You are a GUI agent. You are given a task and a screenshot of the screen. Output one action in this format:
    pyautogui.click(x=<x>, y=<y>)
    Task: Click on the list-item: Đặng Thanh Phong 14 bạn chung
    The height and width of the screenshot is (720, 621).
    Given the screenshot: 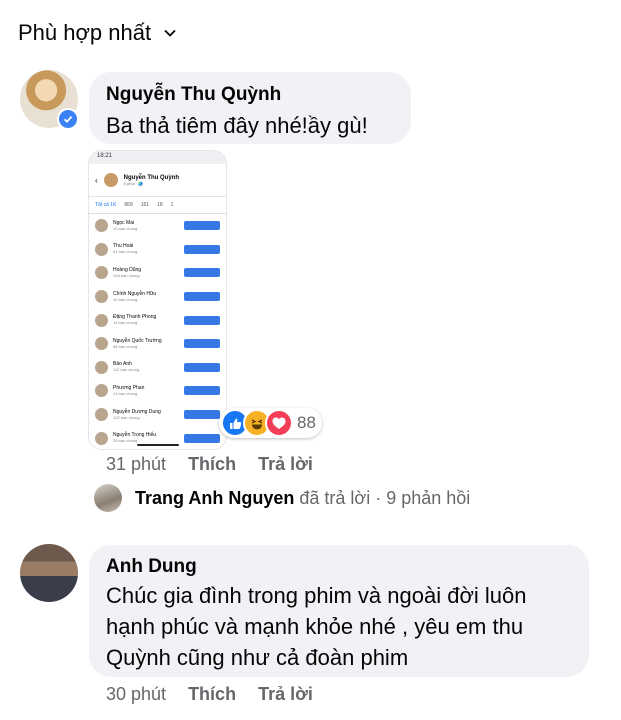 What is the action you would take?
    pyautogui.click(x=157, y=320)
    